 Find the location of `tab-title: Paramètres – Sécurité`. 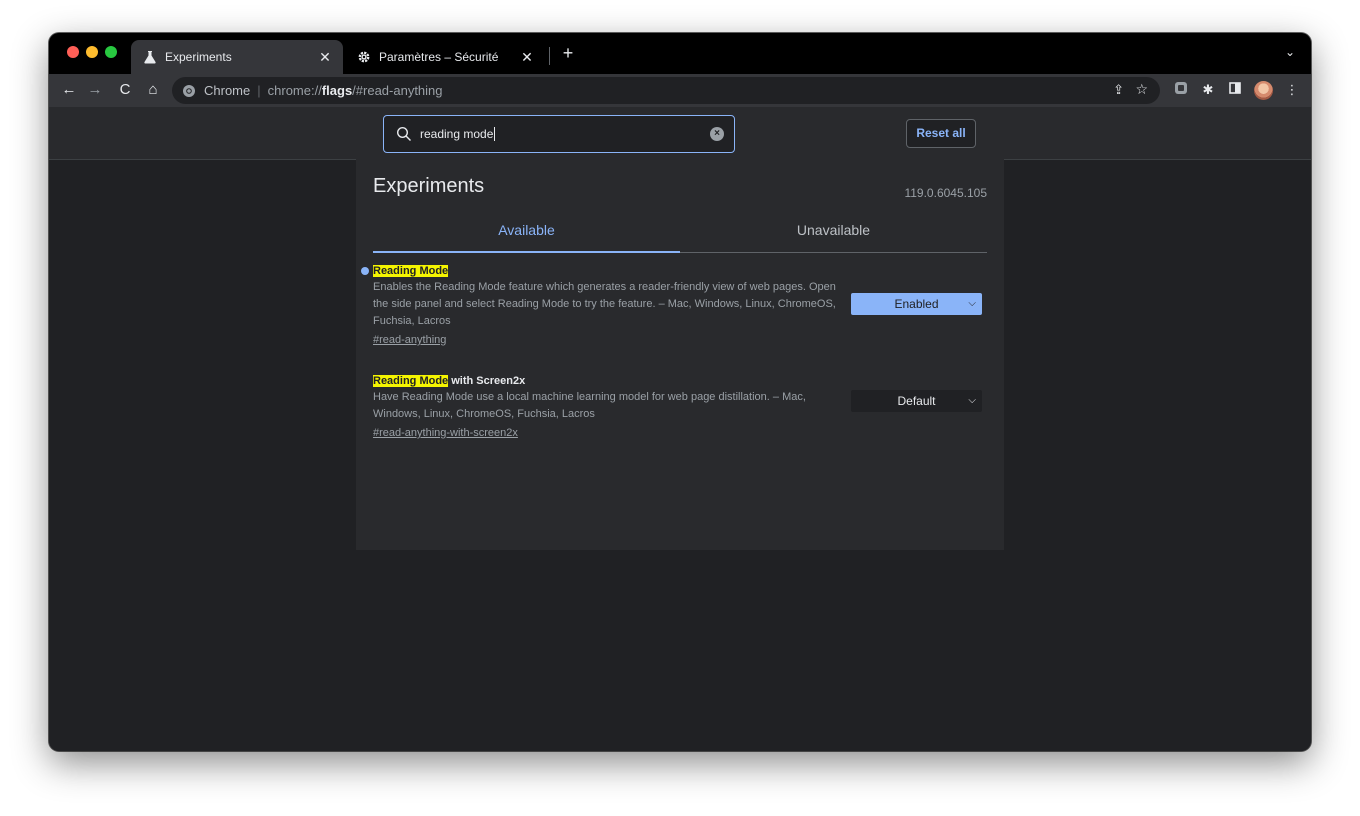

tab-title: Paramètres – Sécurité is located at coordinates (439, 57).